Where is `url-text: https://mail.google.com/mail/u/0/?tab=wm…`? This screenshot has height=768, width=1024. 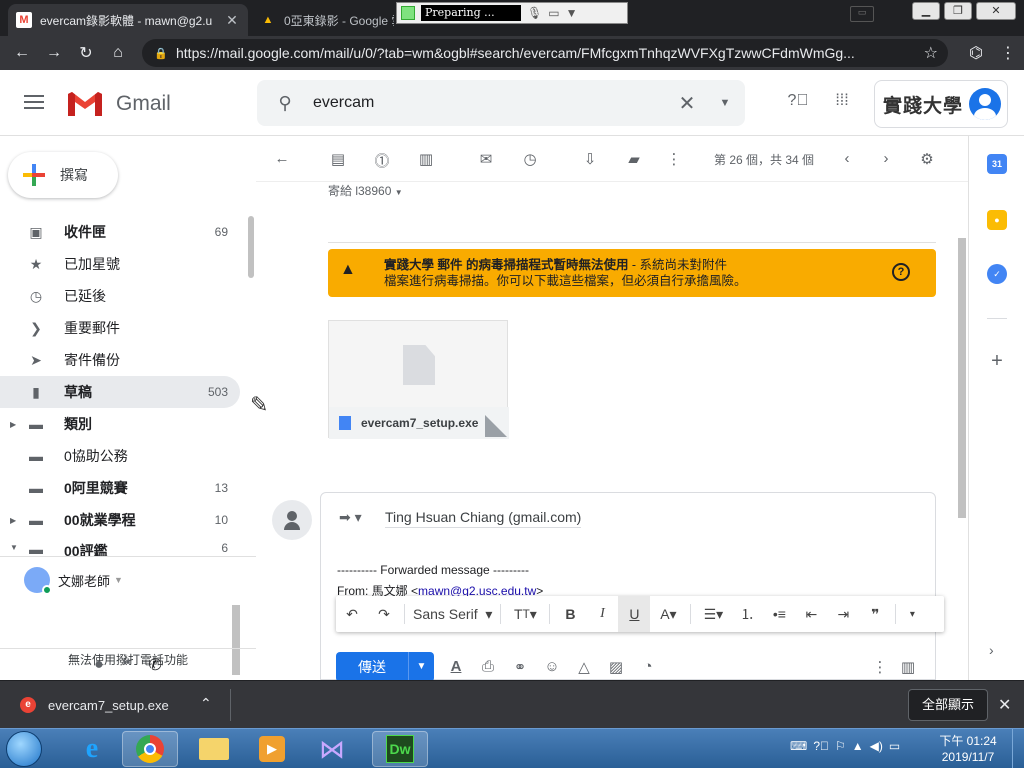
url-text: https://mail.google.com/mail/u/0/?tab=wm… is located at coordinates (546, 53).